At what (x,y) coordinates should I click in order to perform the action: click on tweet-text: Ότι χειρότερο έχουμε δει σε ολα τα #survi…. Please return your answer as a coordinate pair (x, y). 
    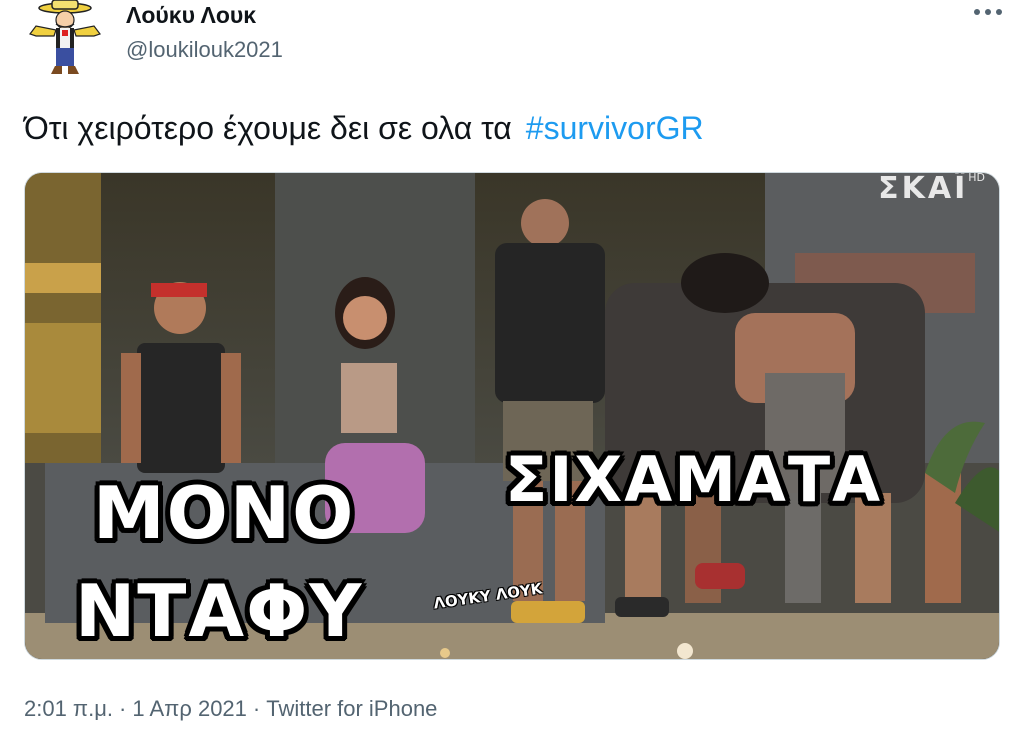
    Looking at the image, I should click on (364, 128).